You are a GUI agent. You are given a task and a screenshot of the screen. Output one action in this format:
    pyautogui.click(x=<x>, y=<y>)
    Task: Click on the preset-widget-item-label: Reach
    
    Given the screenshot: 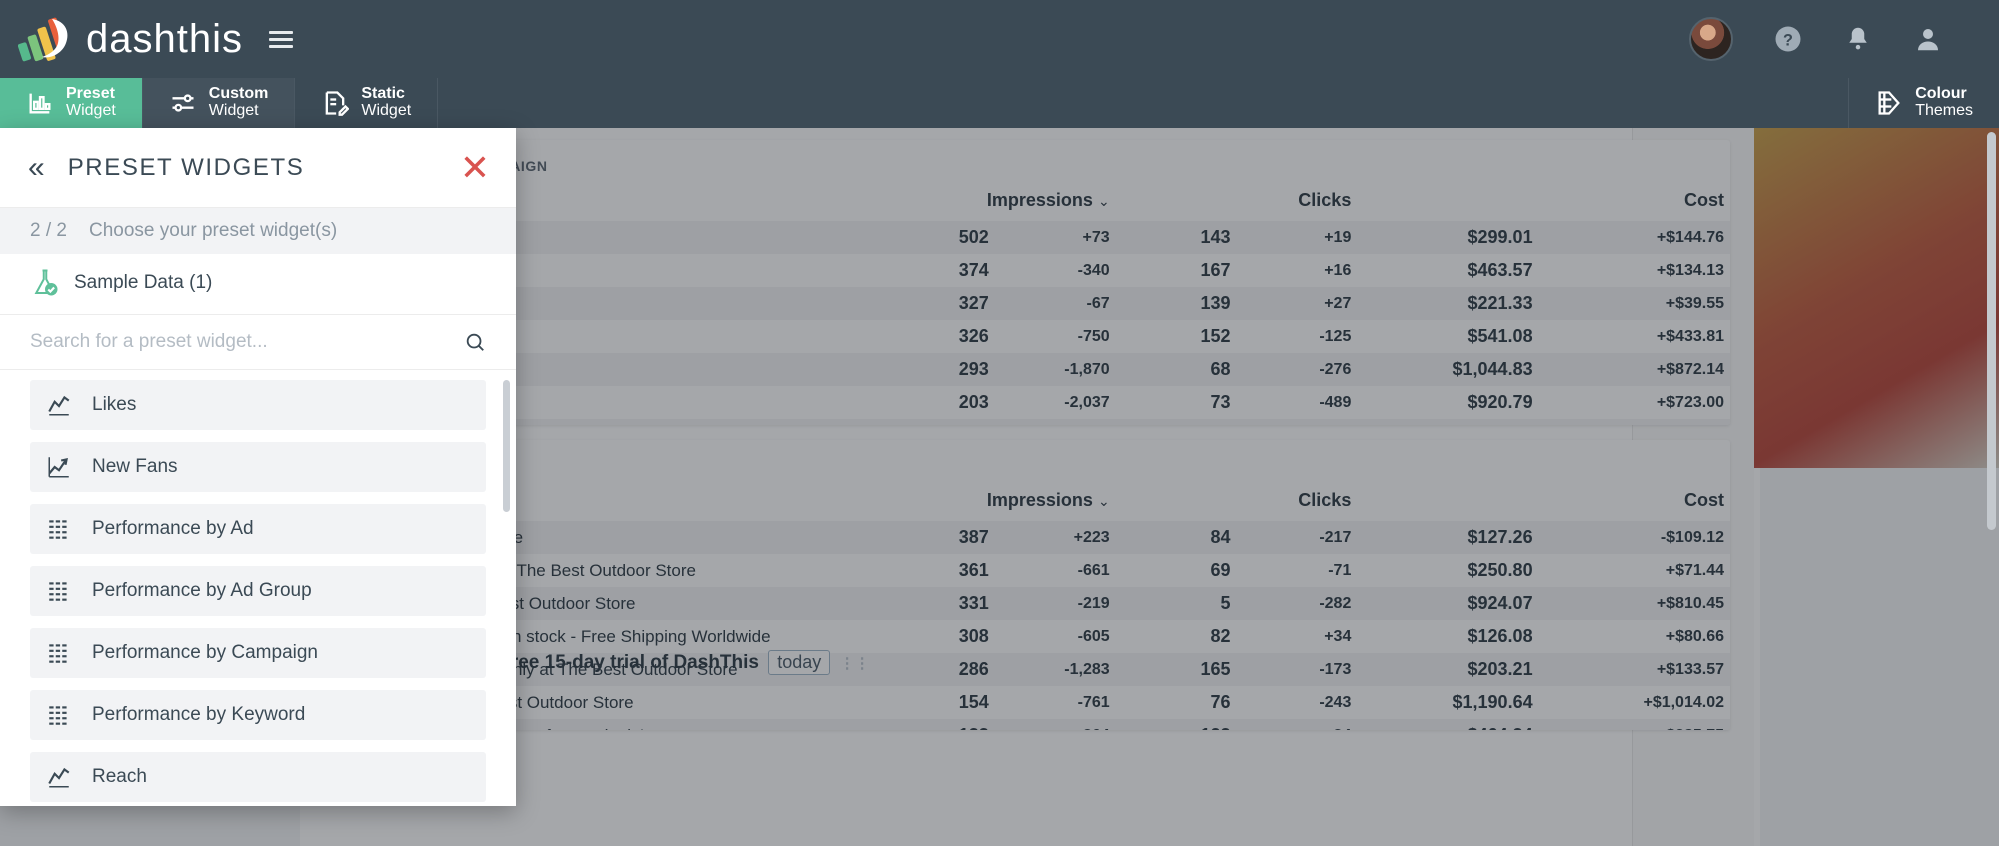 What is the action you would take?
    pyautogui.click(x=119, y=776)
    